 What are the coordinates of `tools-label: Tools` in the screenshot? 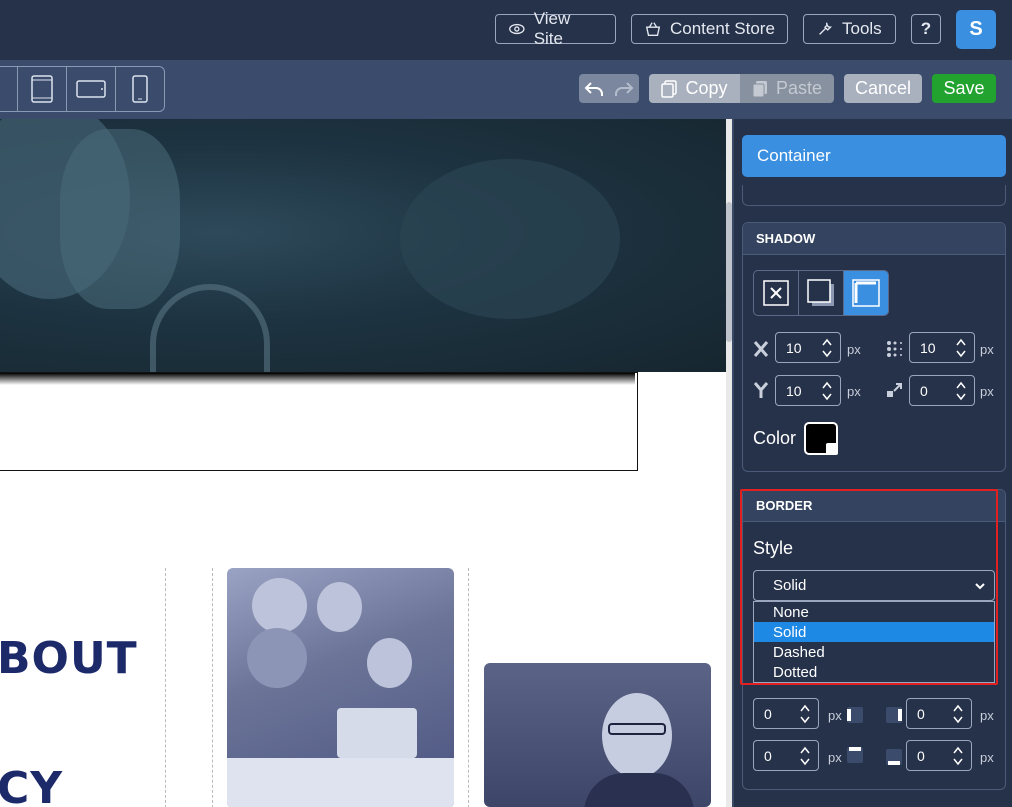 It's located at (862, 28).